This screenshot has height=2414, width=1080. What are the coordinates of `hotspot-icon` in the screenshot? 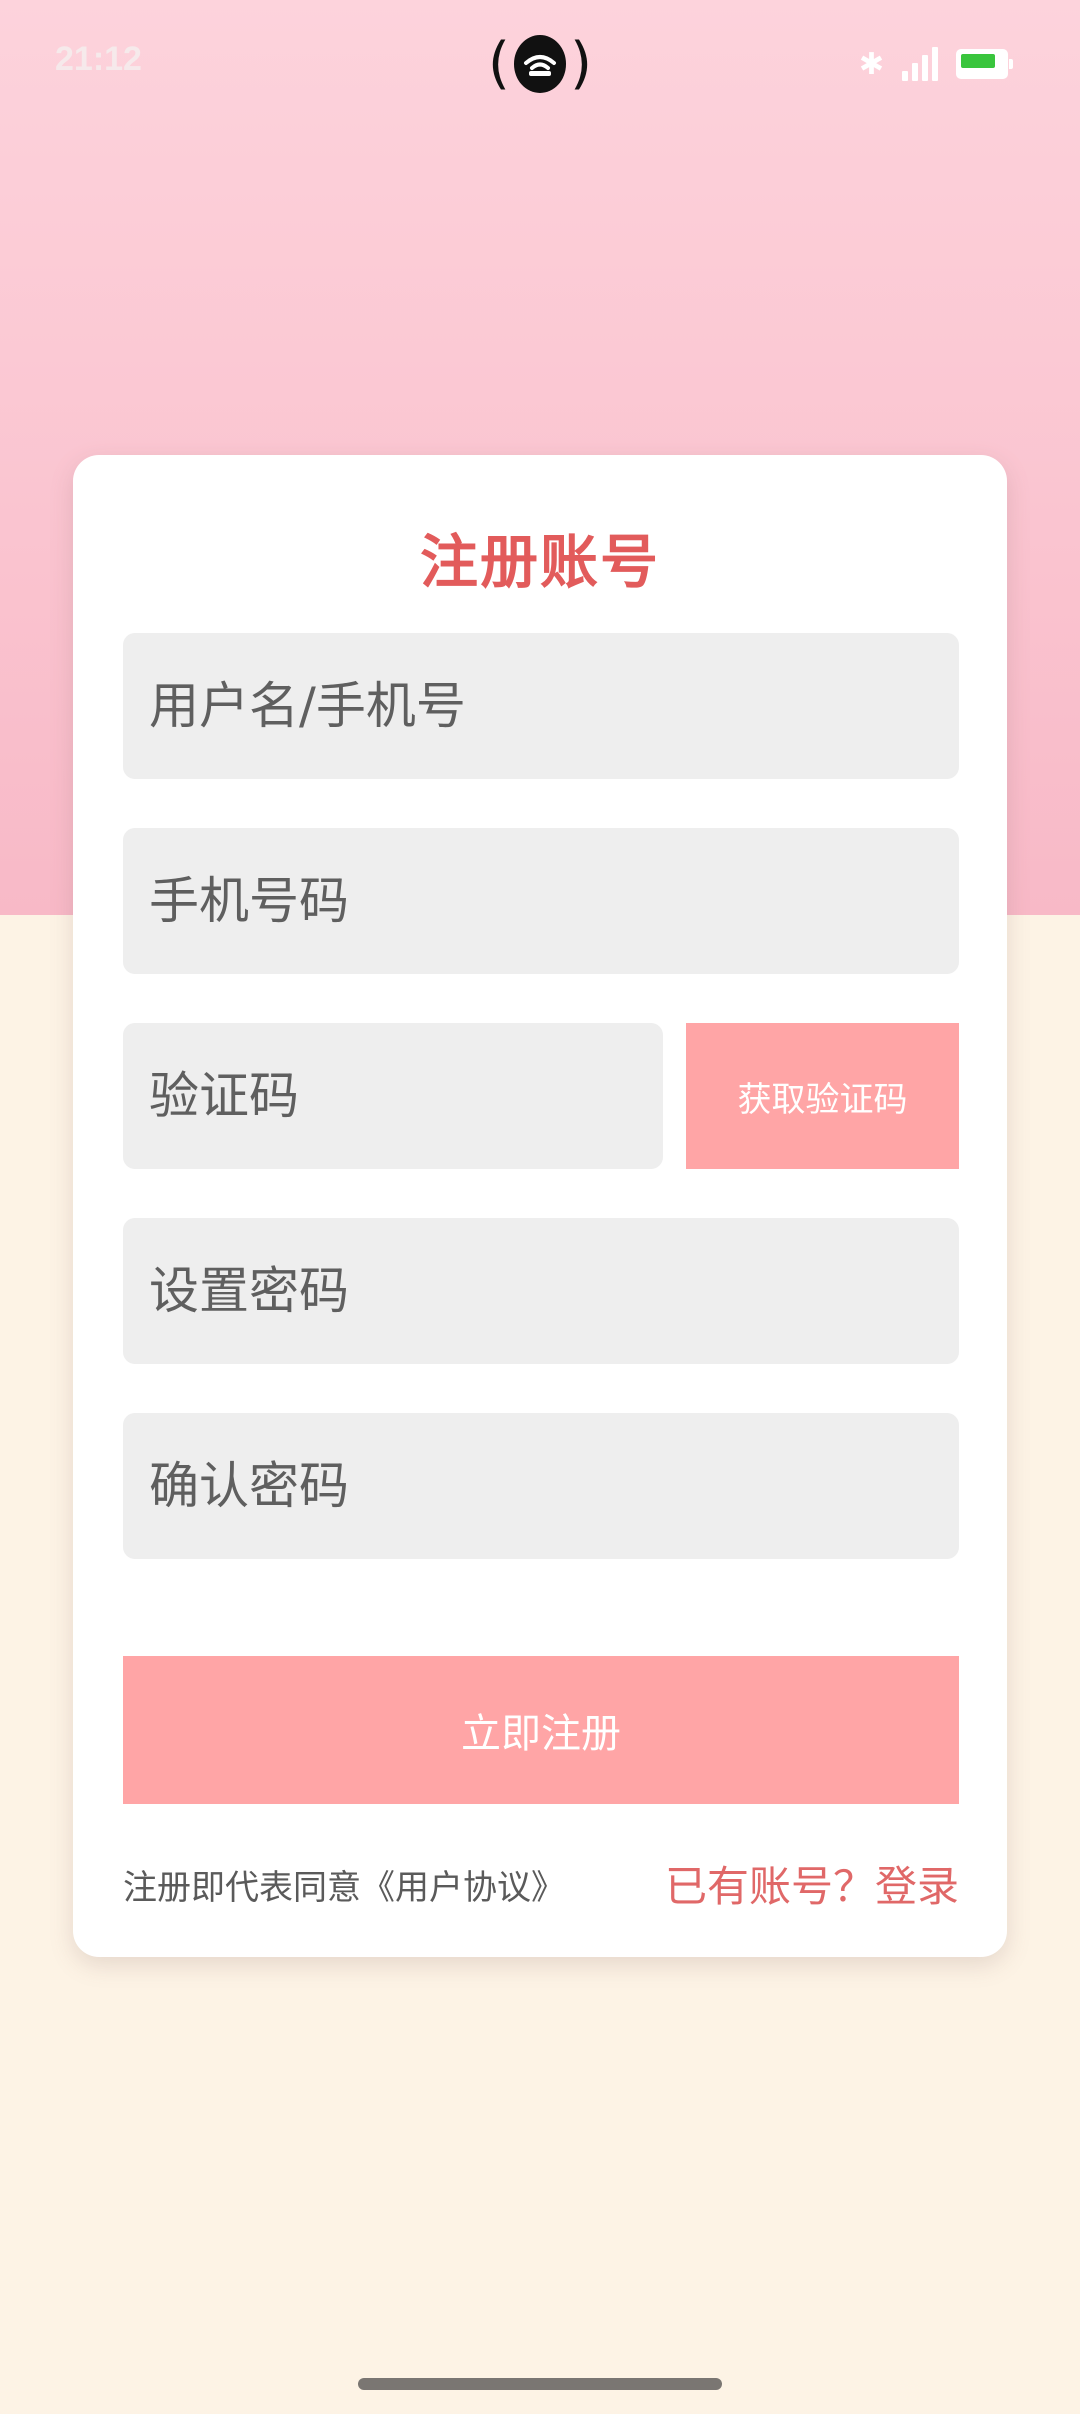 It's located at (540, 64).